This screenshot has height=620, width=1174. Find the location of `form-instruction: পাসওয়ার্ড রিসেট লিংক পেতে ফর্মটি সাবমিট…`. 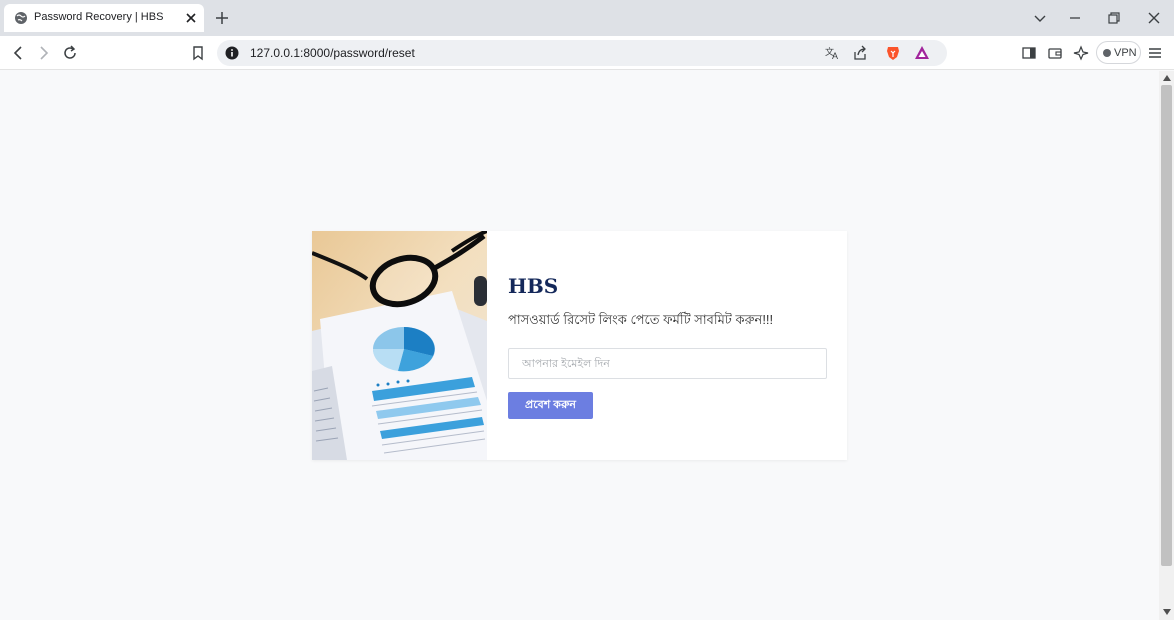

form-instruction: পাসওয়ার্ড রিসেট লিংক পেতে ফর্মটি সাবমিট… is located at coordinates (641, 319).